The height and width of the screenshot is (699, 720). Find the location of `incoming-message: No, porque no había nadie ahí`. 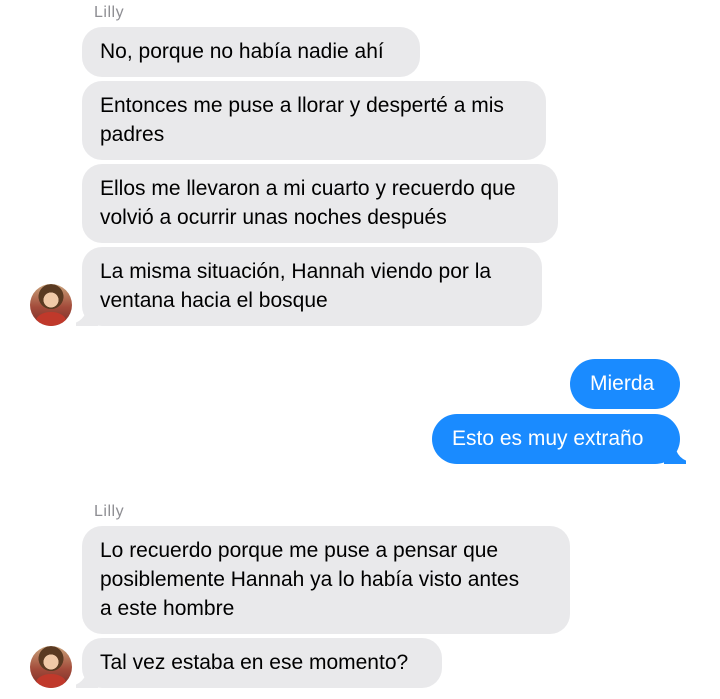

incoming-message: No, porque no había nadie ahí is located at coordinates (251, 52).